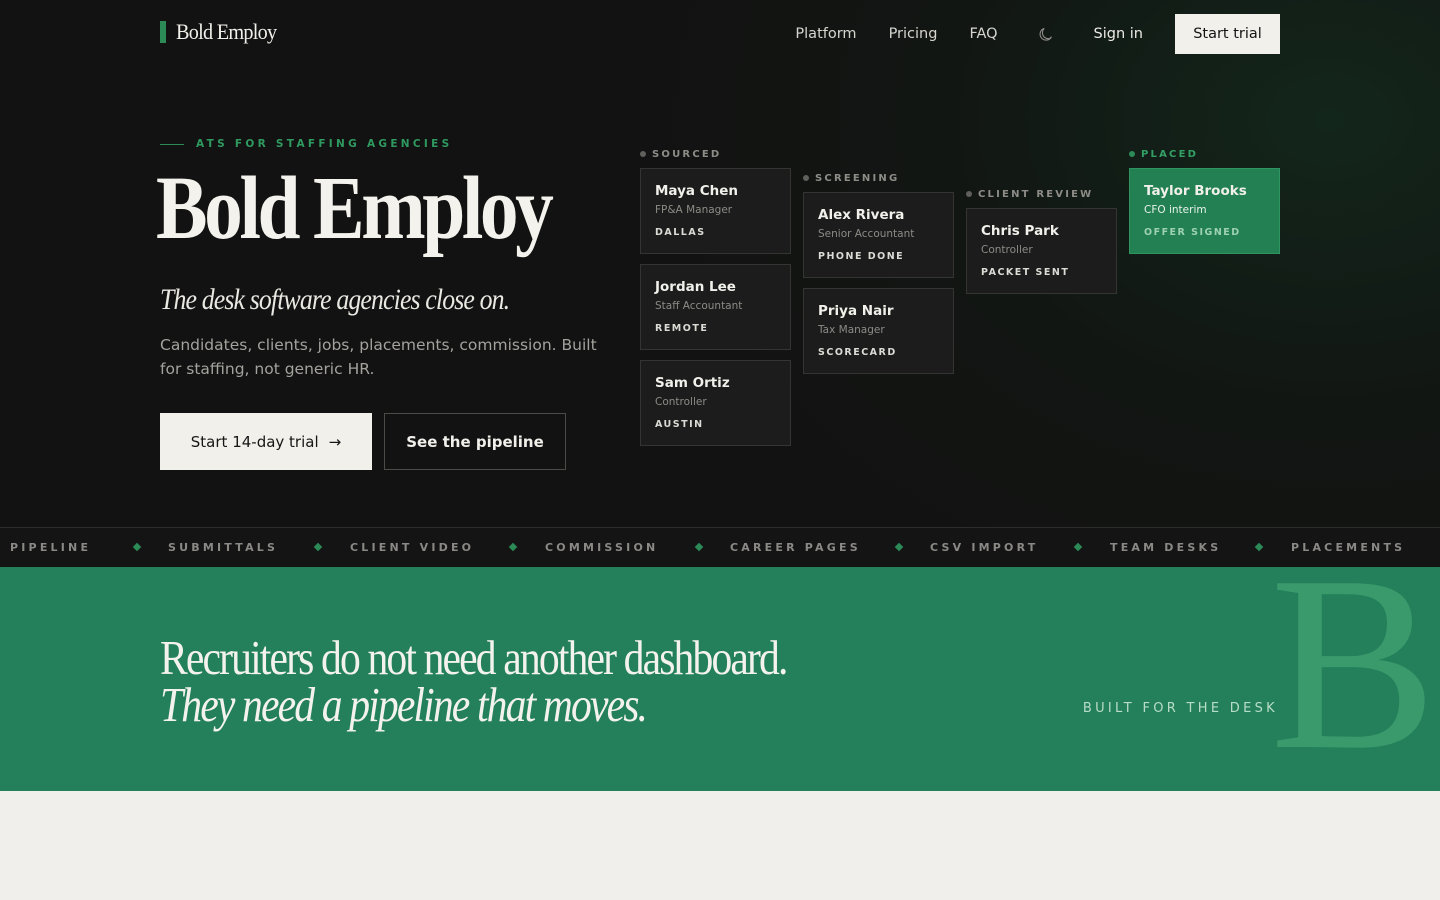  I want to click on ticker-item: SUBMITTALS, so click(223, 547).